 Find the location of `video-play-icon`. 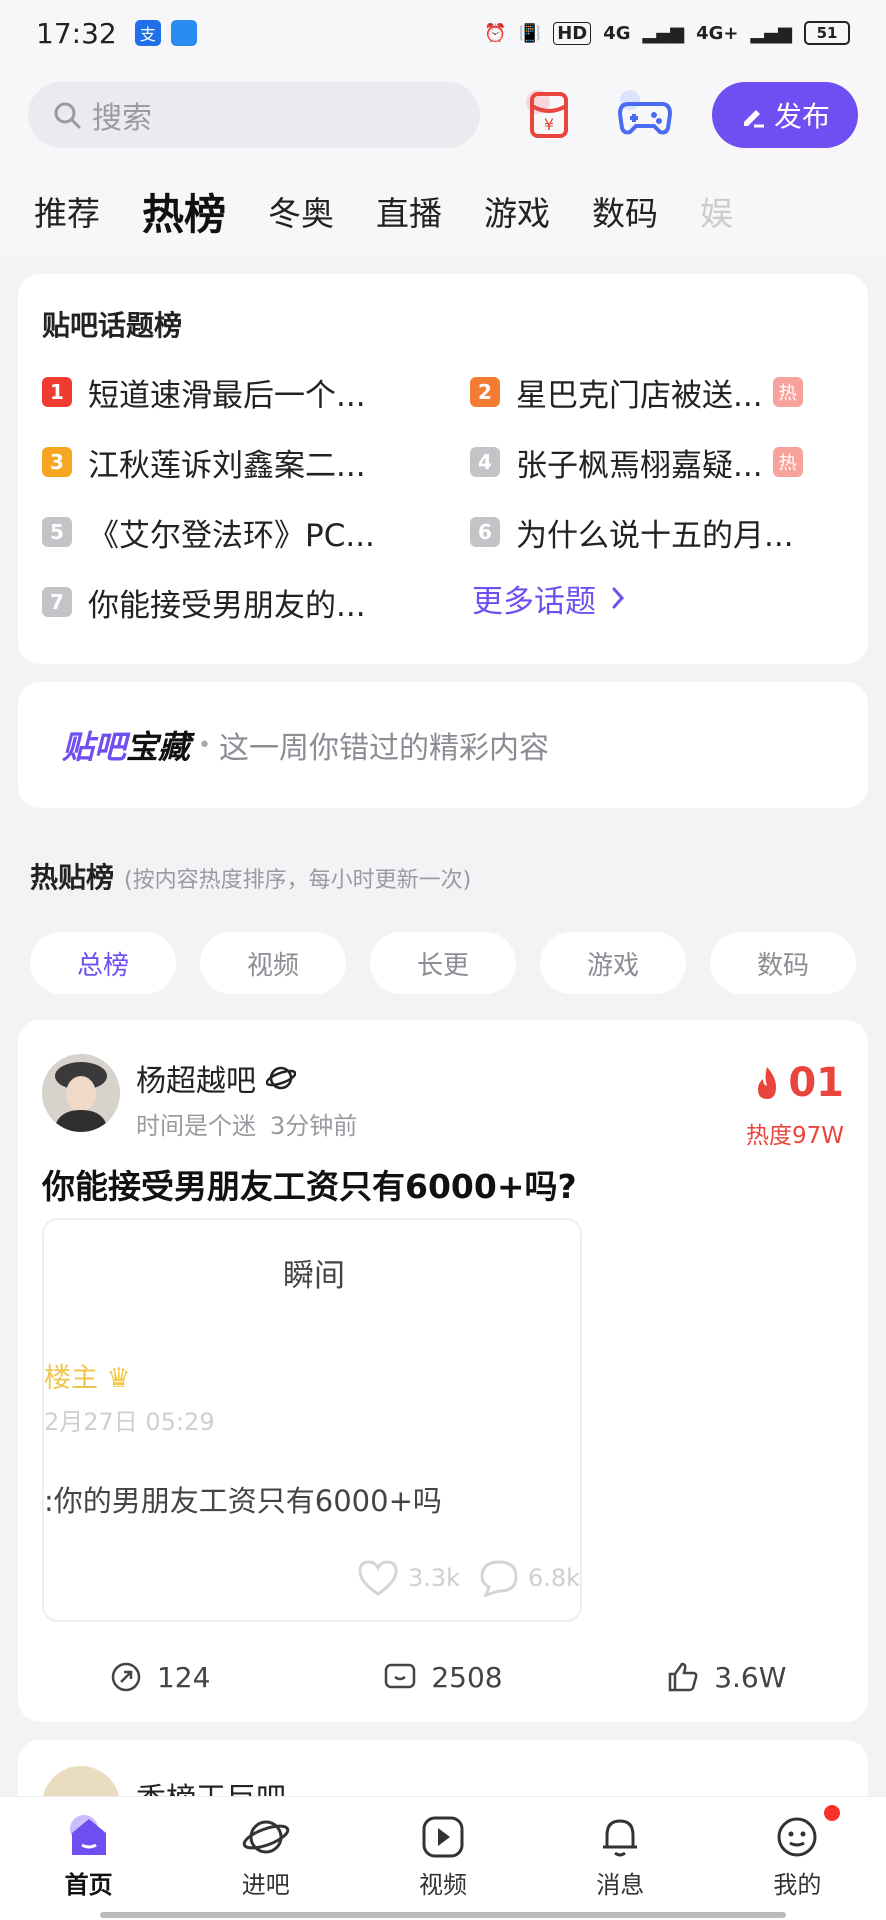

video-play-icon is located at coordinates (443, 1837).